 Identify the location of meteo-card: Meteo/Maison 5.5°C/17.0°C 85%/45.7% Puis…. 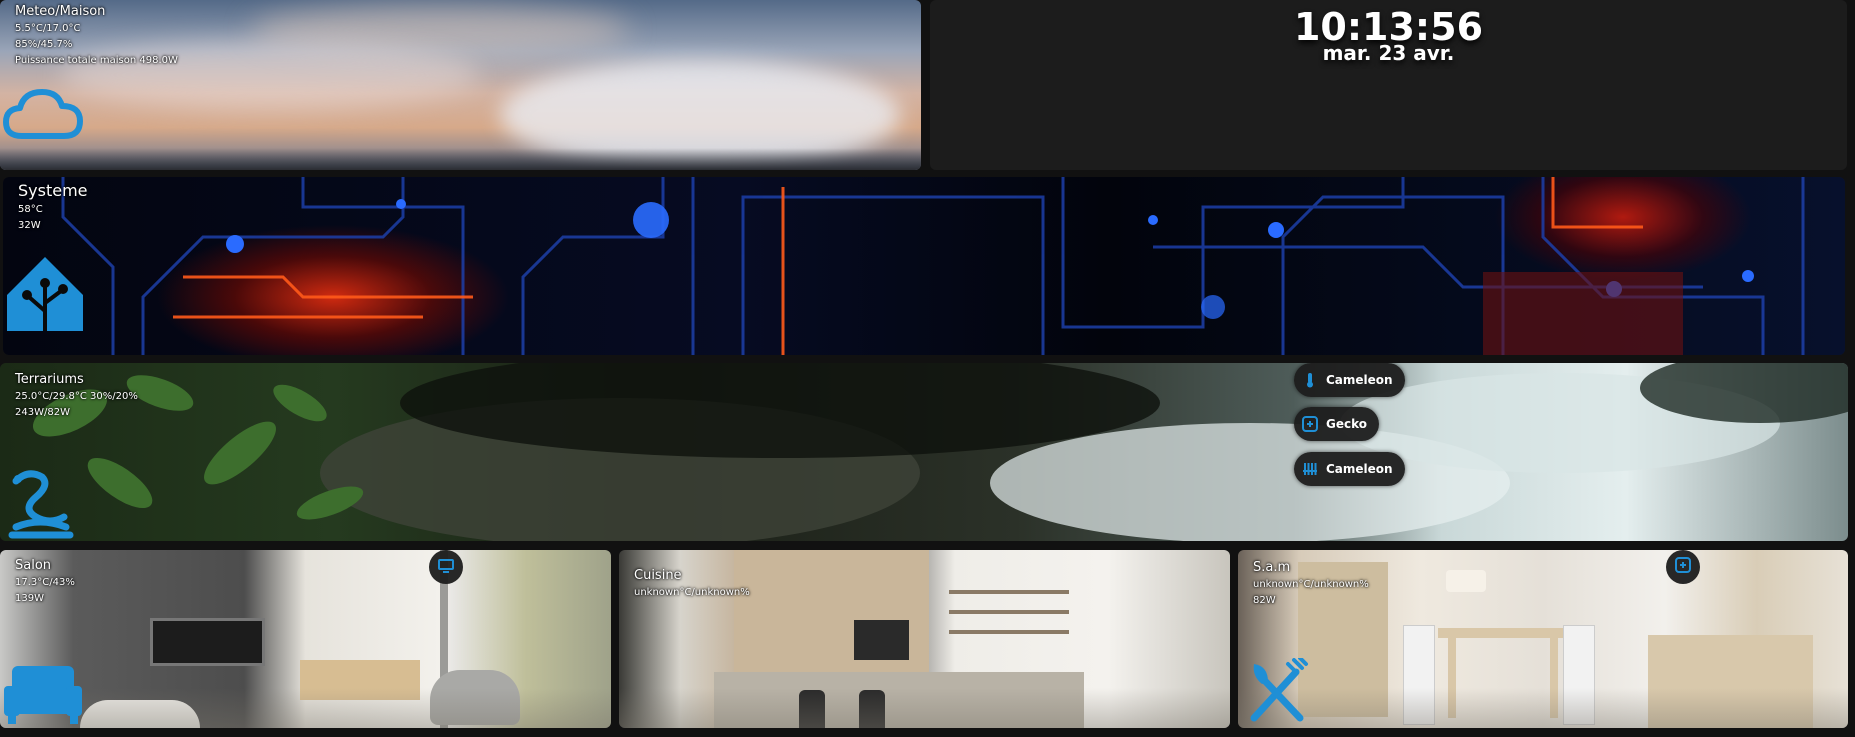
(460, 85).